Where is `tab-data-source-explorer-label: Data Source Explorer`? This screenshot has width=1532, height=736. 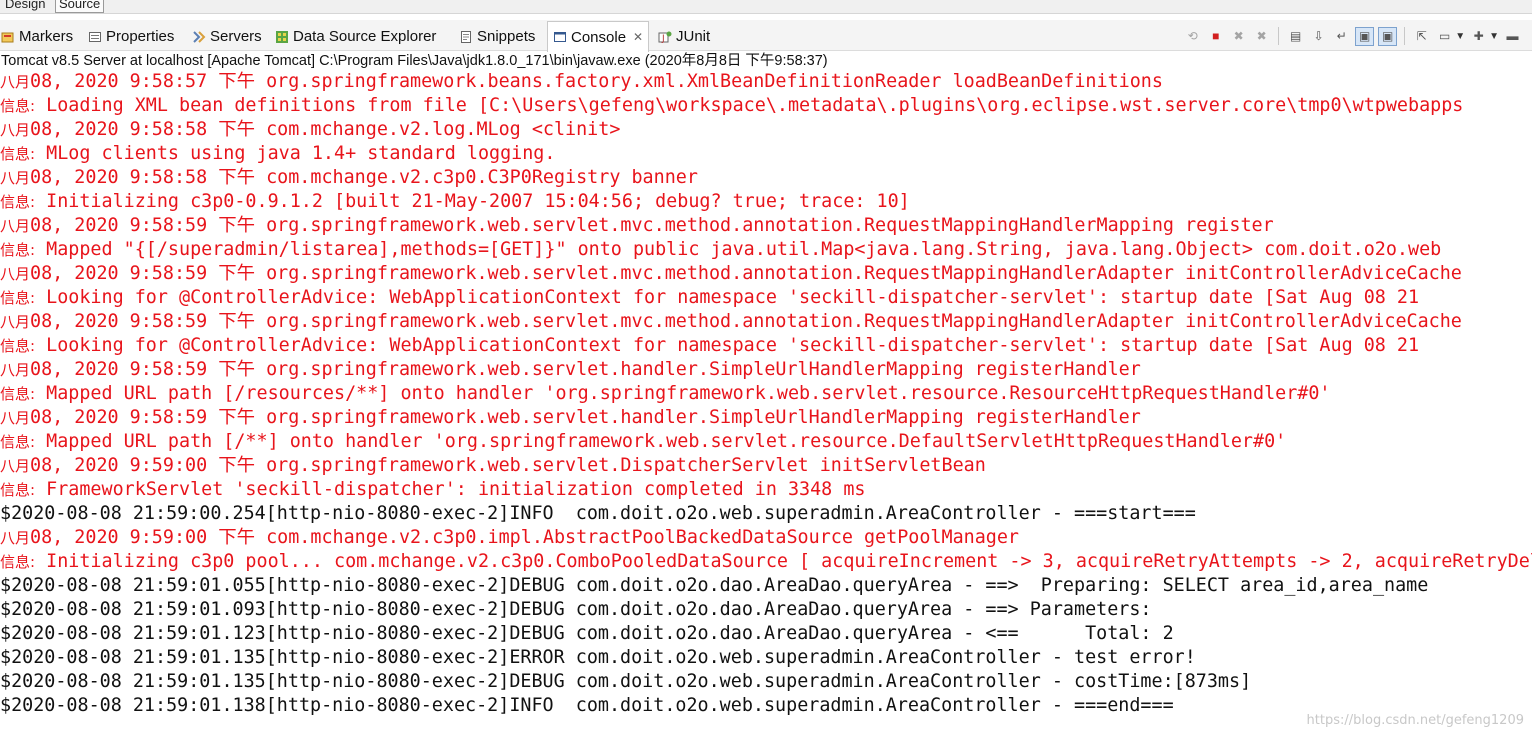 tab-data-source-explorer-label: Data Source Explorer is located at coordinates (365, 36).